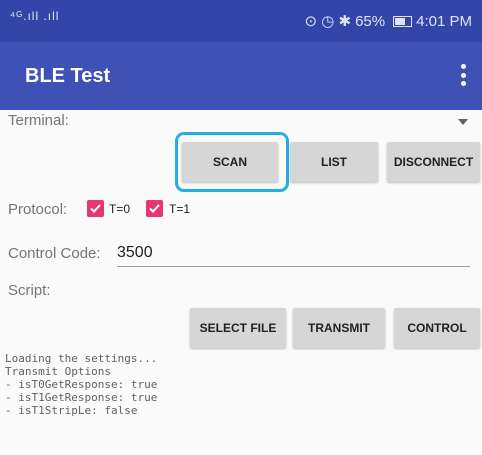 This screenshot has width=482, height=455. Describe the element at coordinates (334, 162) in the screenshot. I see `list-button: LIST` at that location.